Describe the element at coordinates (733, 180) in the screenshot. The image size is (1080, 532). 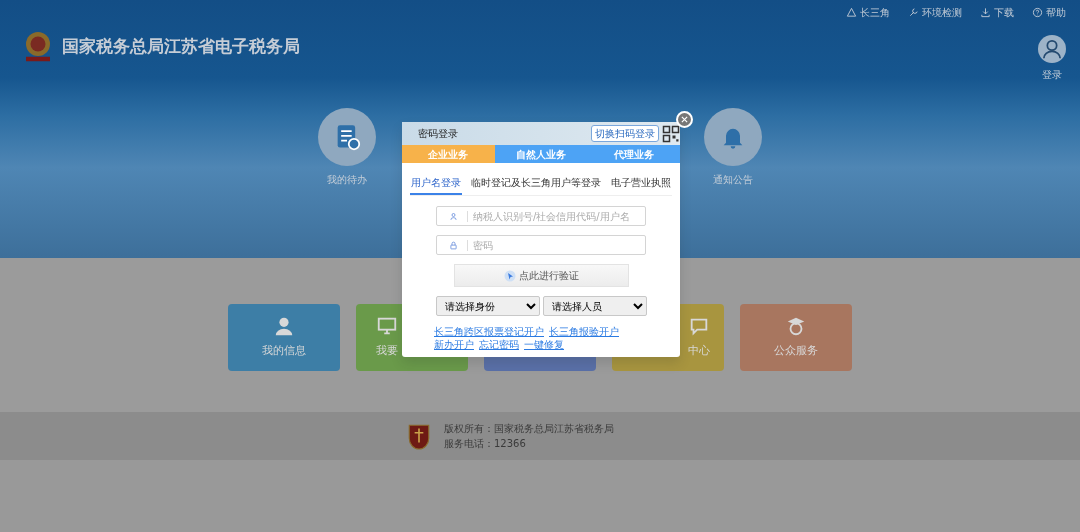
I see `banner-item-label: 通知公告` at that location.